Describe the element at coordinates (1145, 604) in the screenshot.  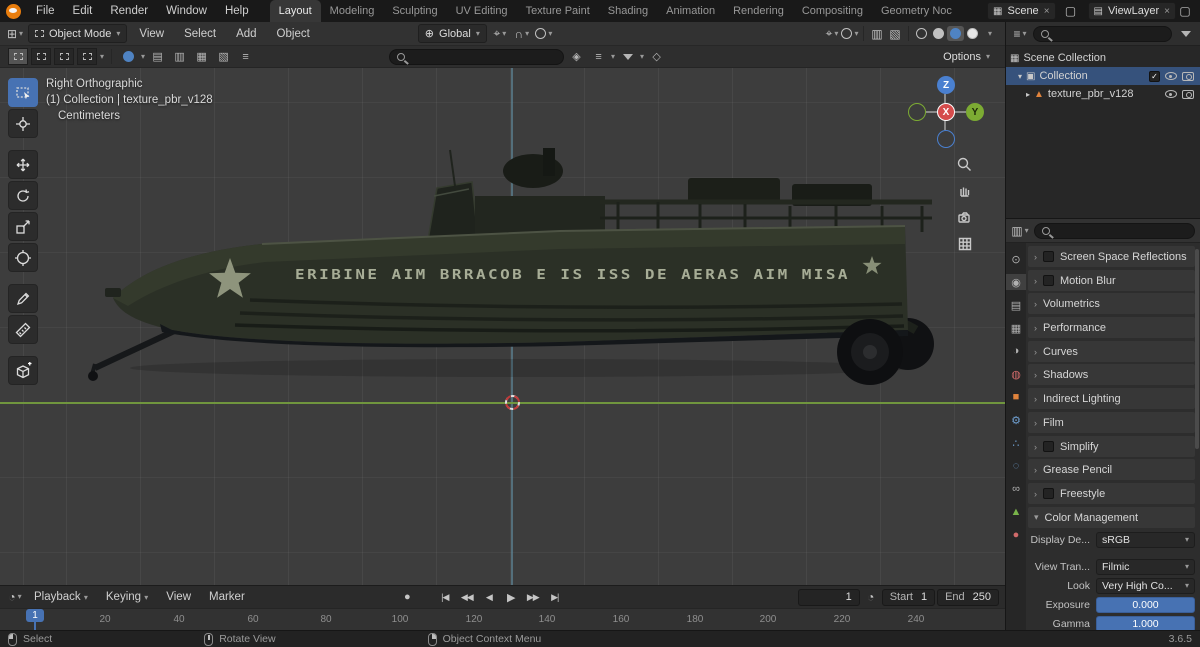
I see `exposure-slider: 0.000` at that location.